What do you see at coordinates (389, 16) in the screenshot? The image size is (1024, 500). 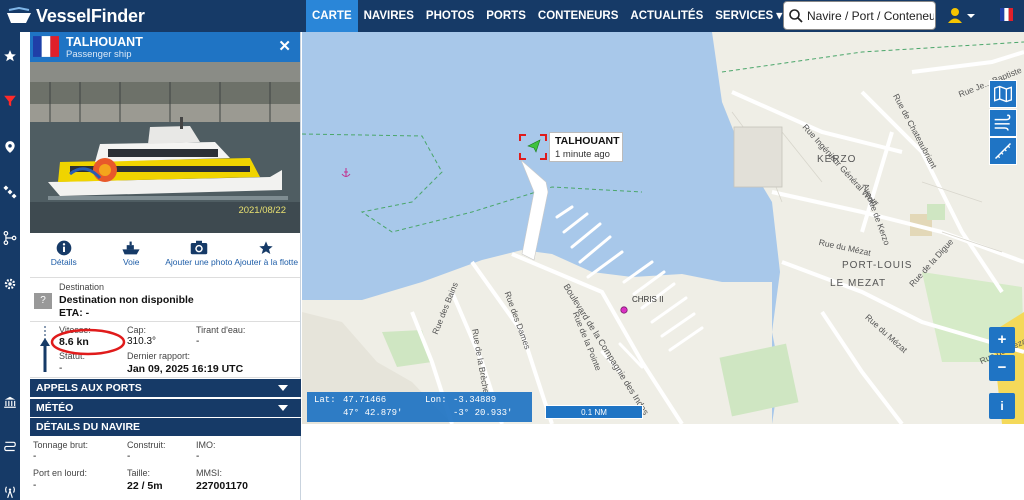 I see `nav-navires: NAVIRES` at bounding box center [389, 16].